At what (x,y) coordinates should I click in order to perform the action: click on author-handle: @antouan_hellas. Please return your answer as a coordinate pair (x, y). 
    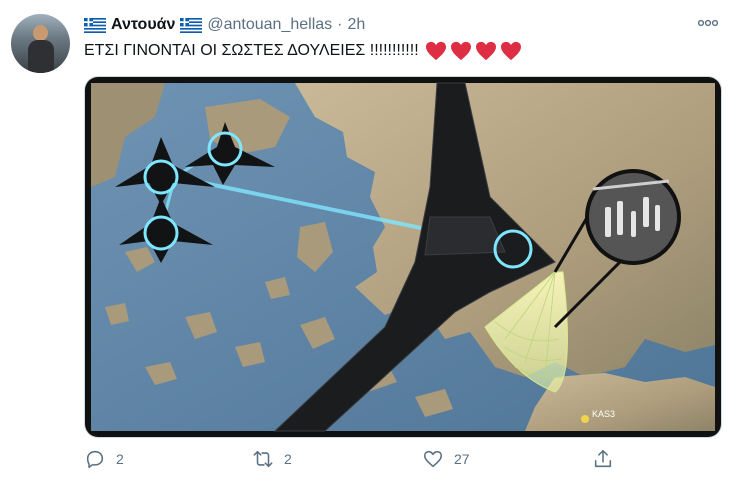
    Looking at the image, I should click on (269, 25).